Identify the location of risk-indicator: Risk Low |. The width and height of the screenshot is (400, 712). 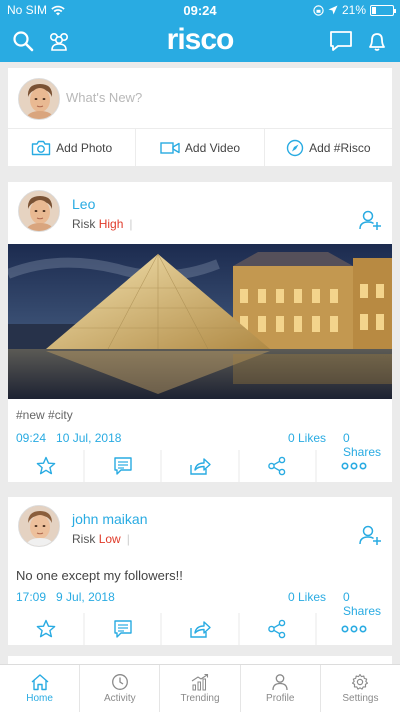
(101, 539).